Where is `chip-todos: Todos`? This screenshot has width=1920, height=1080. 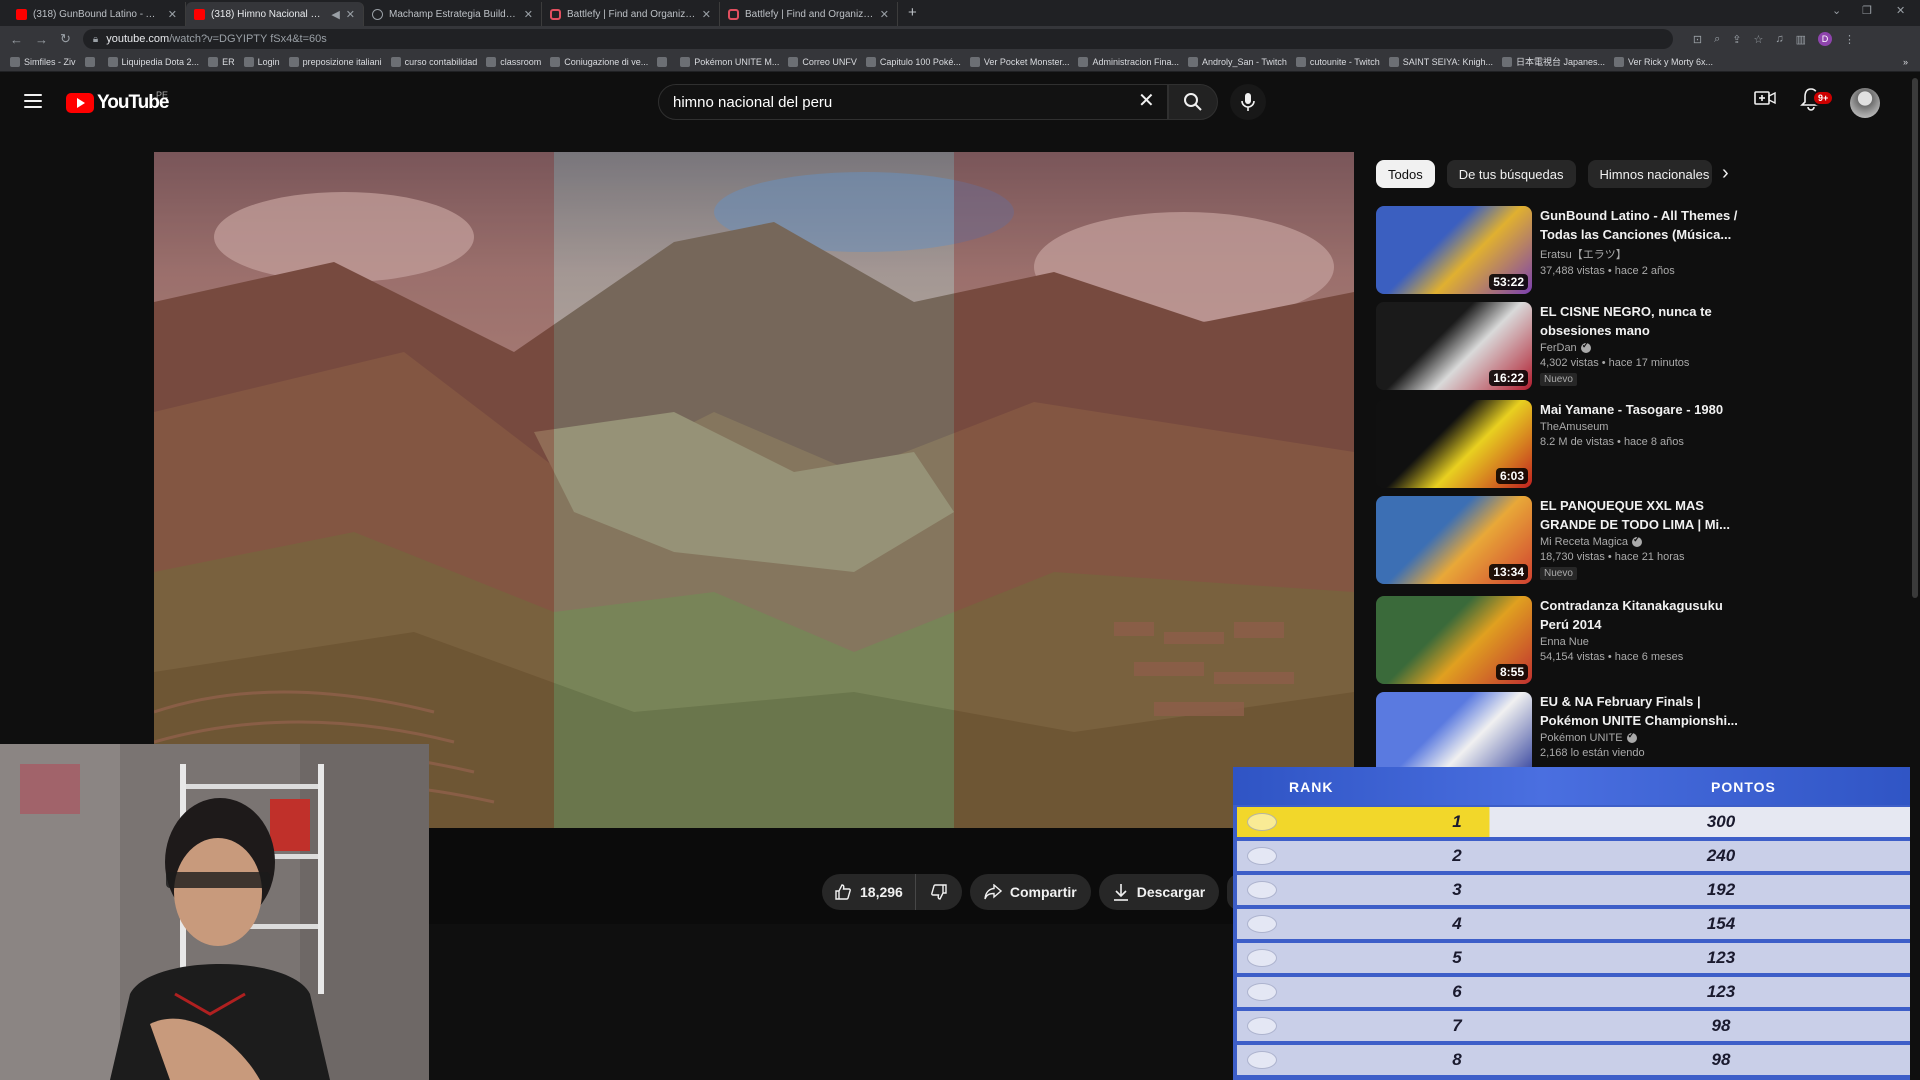 chip-todos: Todos is located at coordinates (1405, 174).